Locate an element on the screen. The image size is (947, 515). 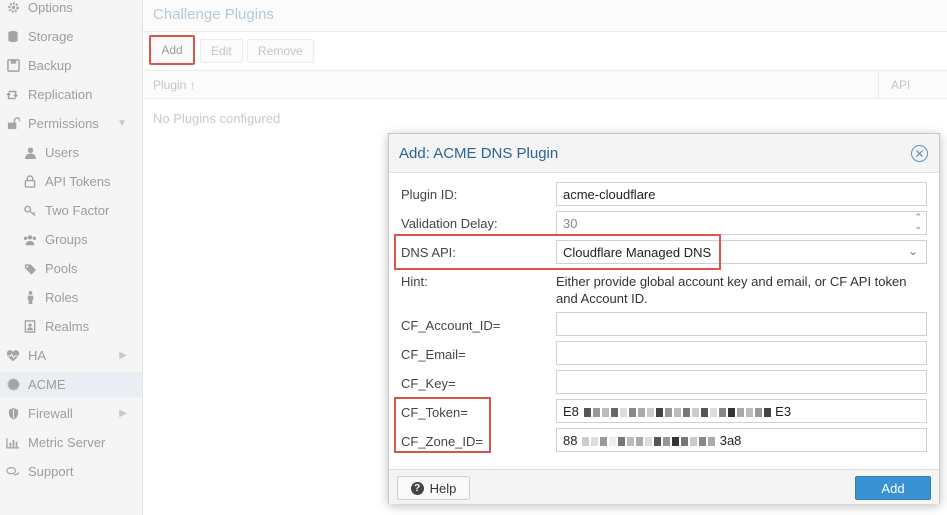
sidebar-item-label: Permissions is located at coordinates (63, 123).